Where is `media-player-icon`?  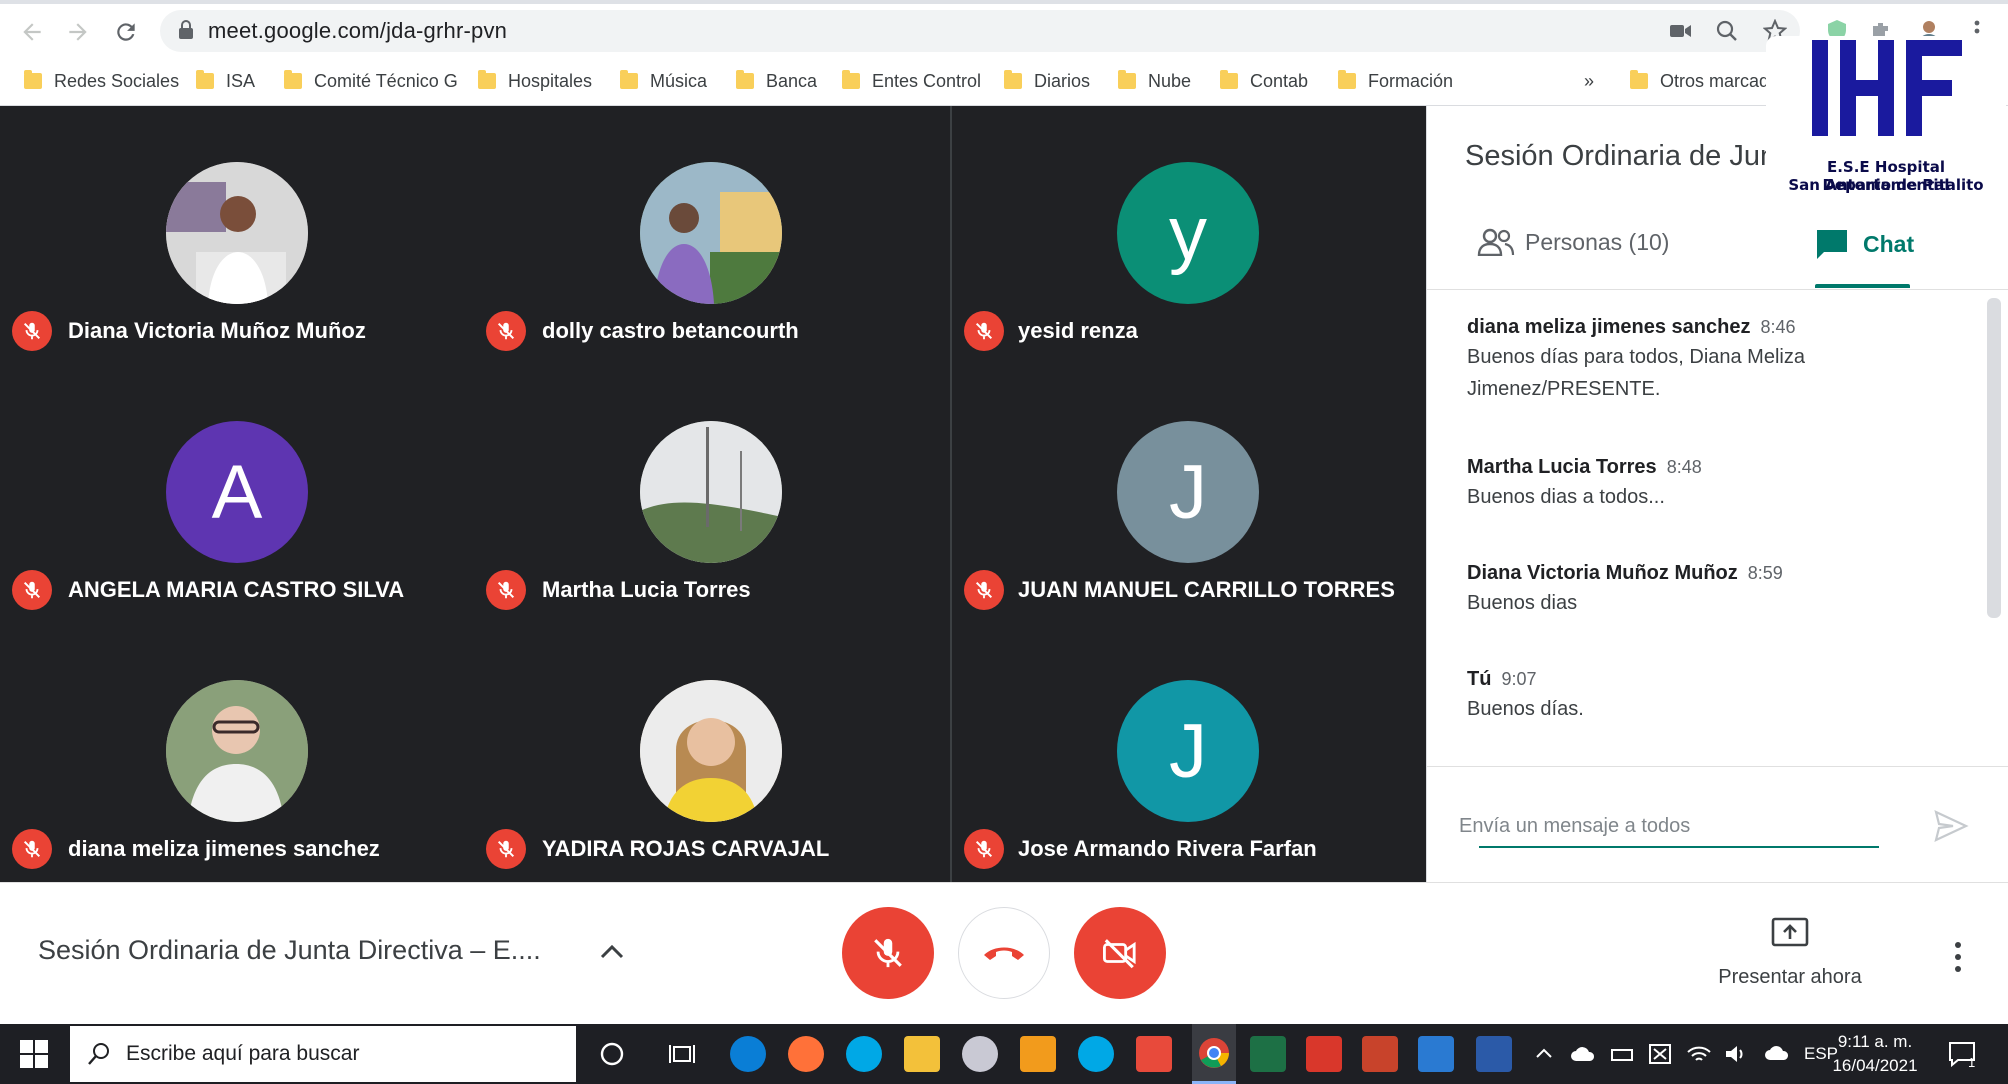 media-player-icon is located at coordinates (1038, 1054).